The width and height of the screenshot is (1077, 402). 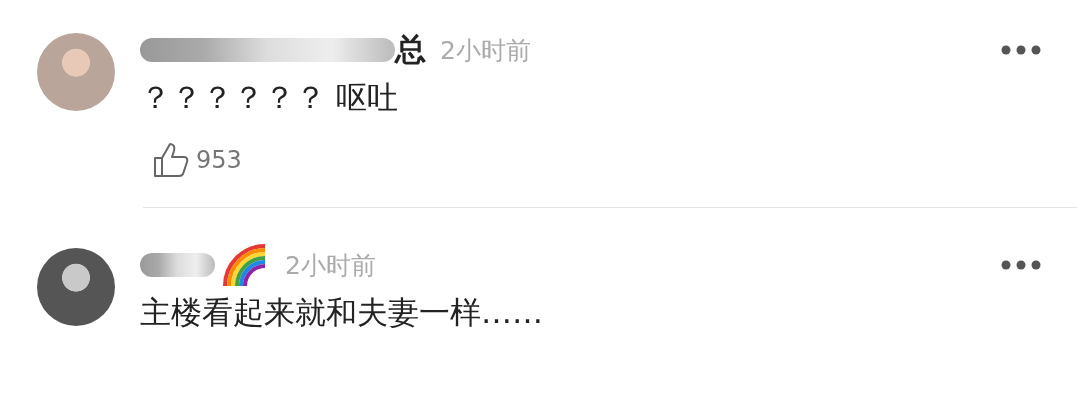 I want to click on comment-text: ？？？？？？ 呕吐, so click(x=269, y=97).